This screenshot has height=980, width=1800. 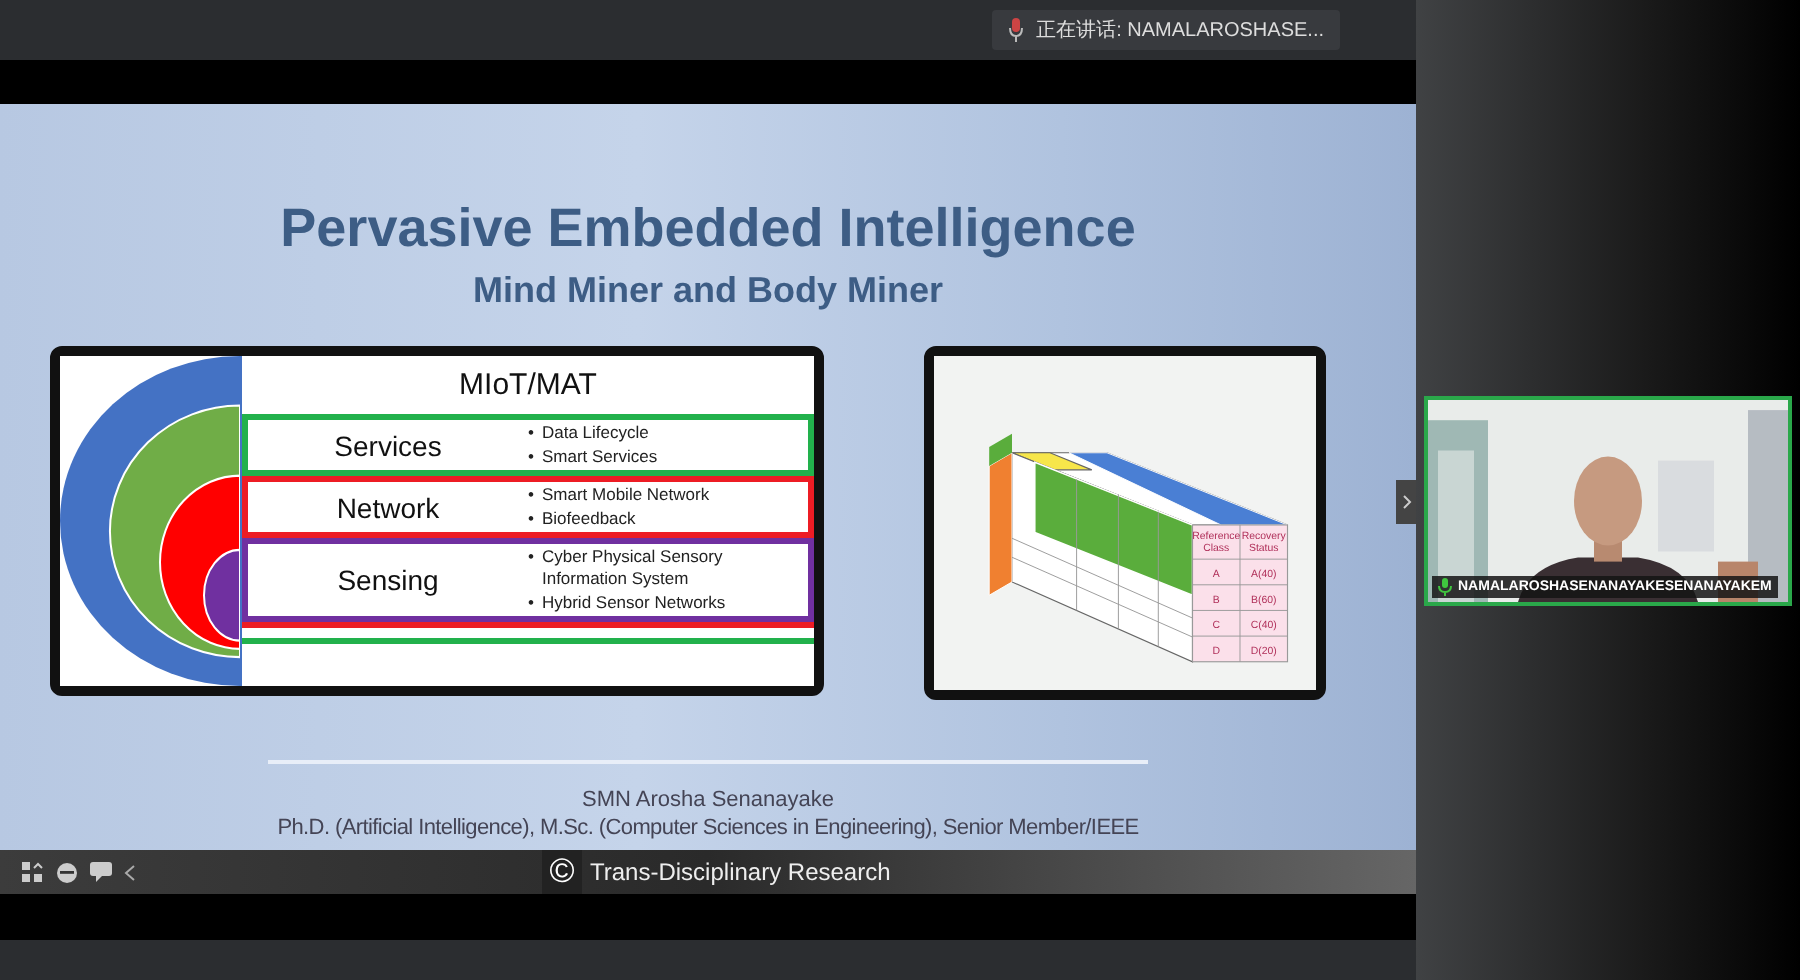 I want to click on diagram-header: MIoT/MAT, so click(x=528, y=386).